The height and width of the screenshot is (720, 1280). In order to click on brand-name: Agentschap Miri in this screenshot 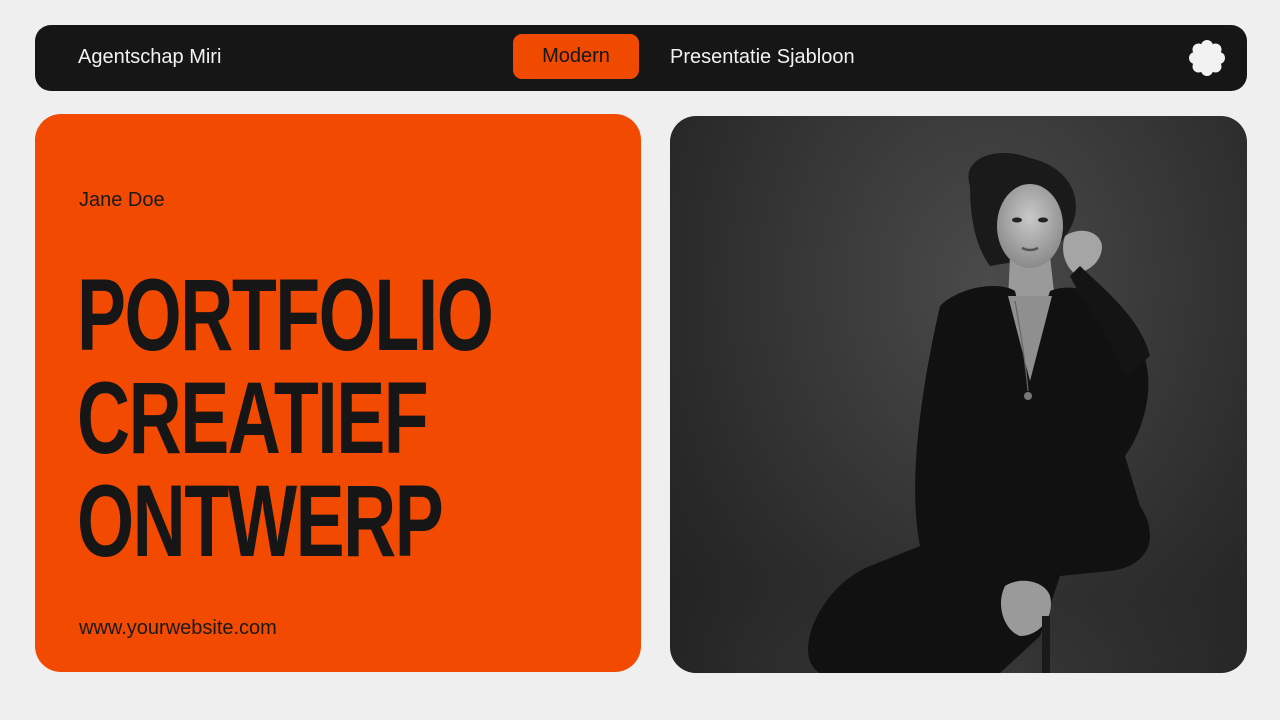, I will do `click(150, 57)`.